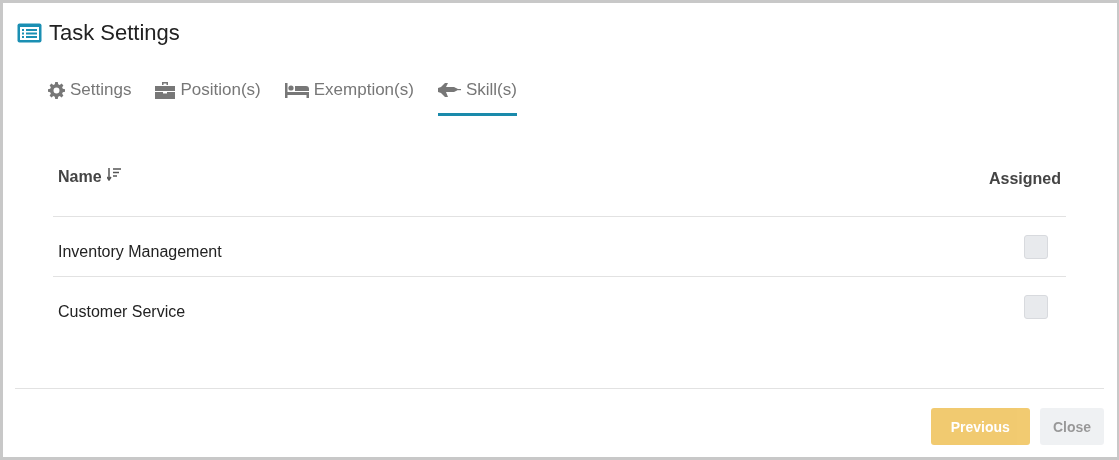  What do you see at coordinates (90, 98) in the screenshot?
I see `tab: Settings` at bounding box center [90, 98].